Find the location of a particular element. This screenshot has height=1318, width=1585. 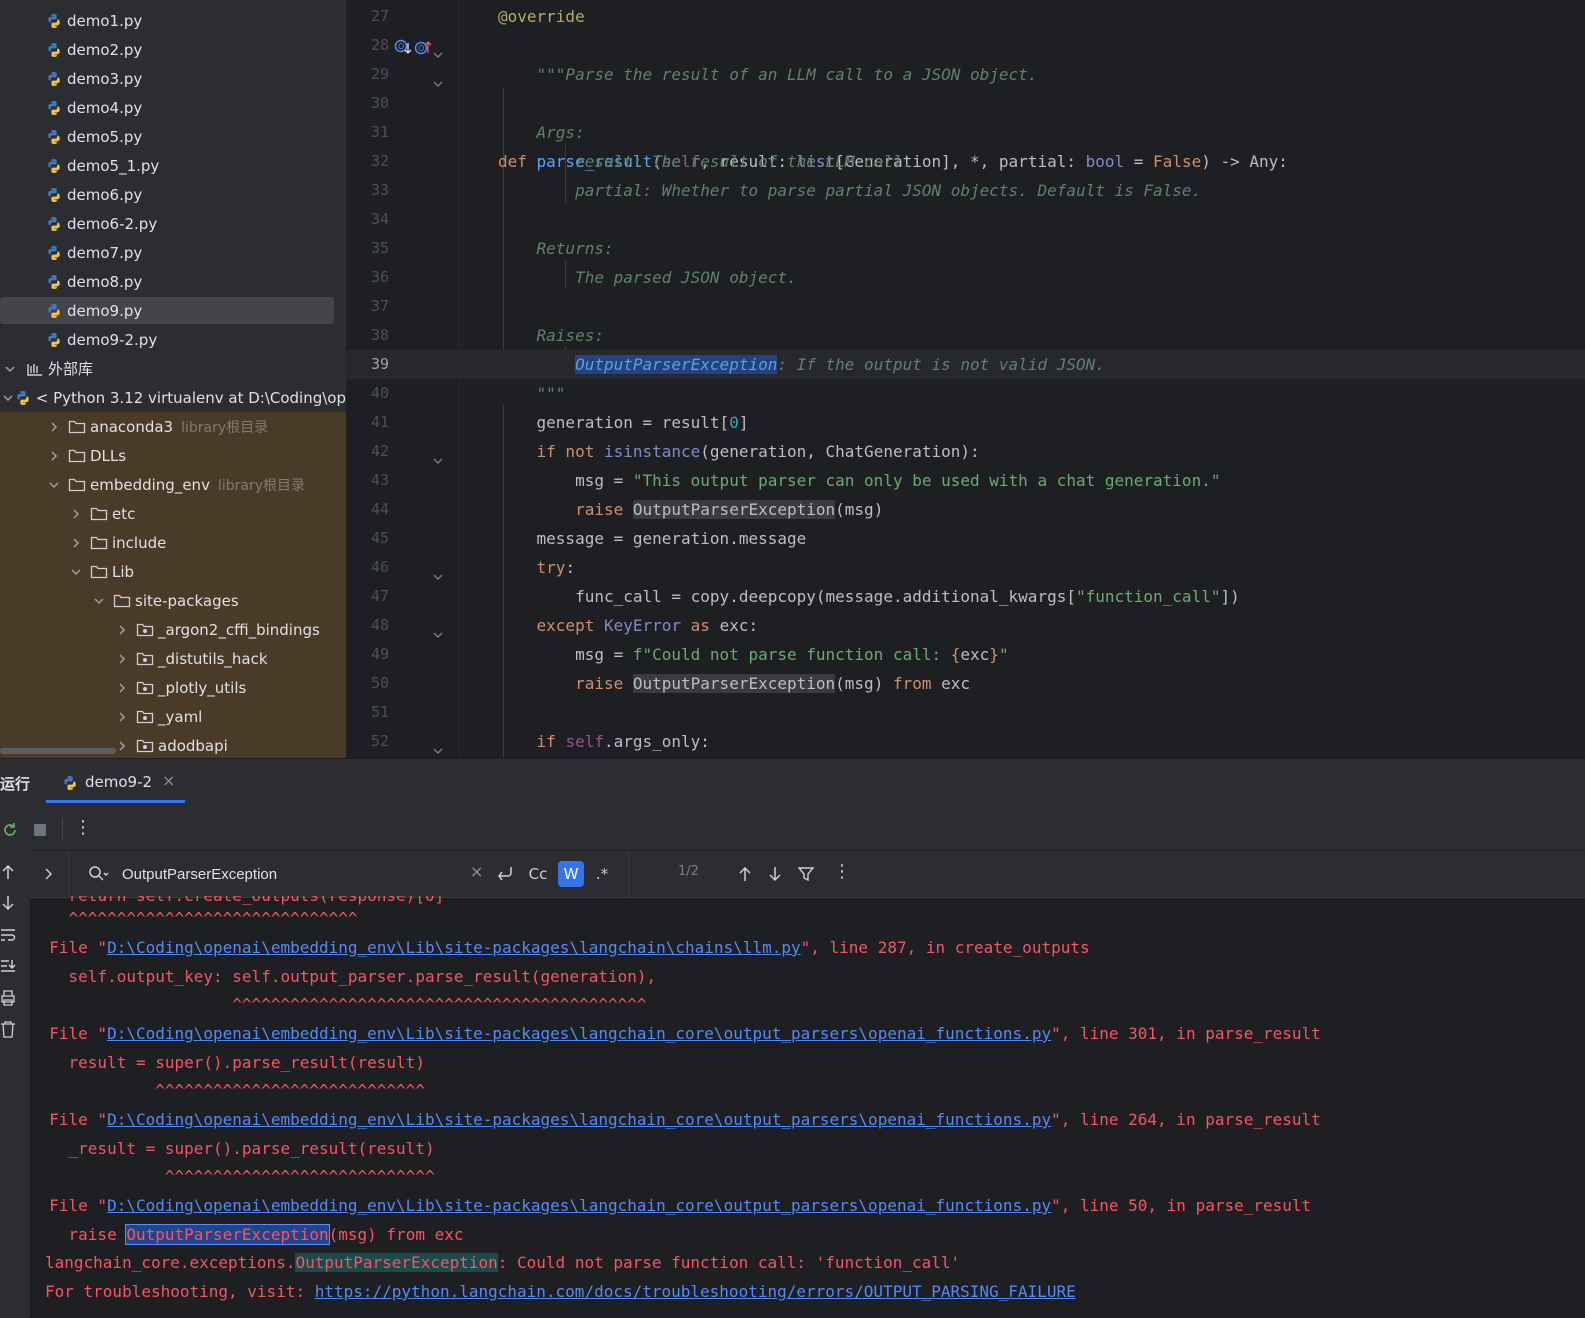

tree-package-label: _argon2_cffi_bindings is located at coordinates (239, 629).